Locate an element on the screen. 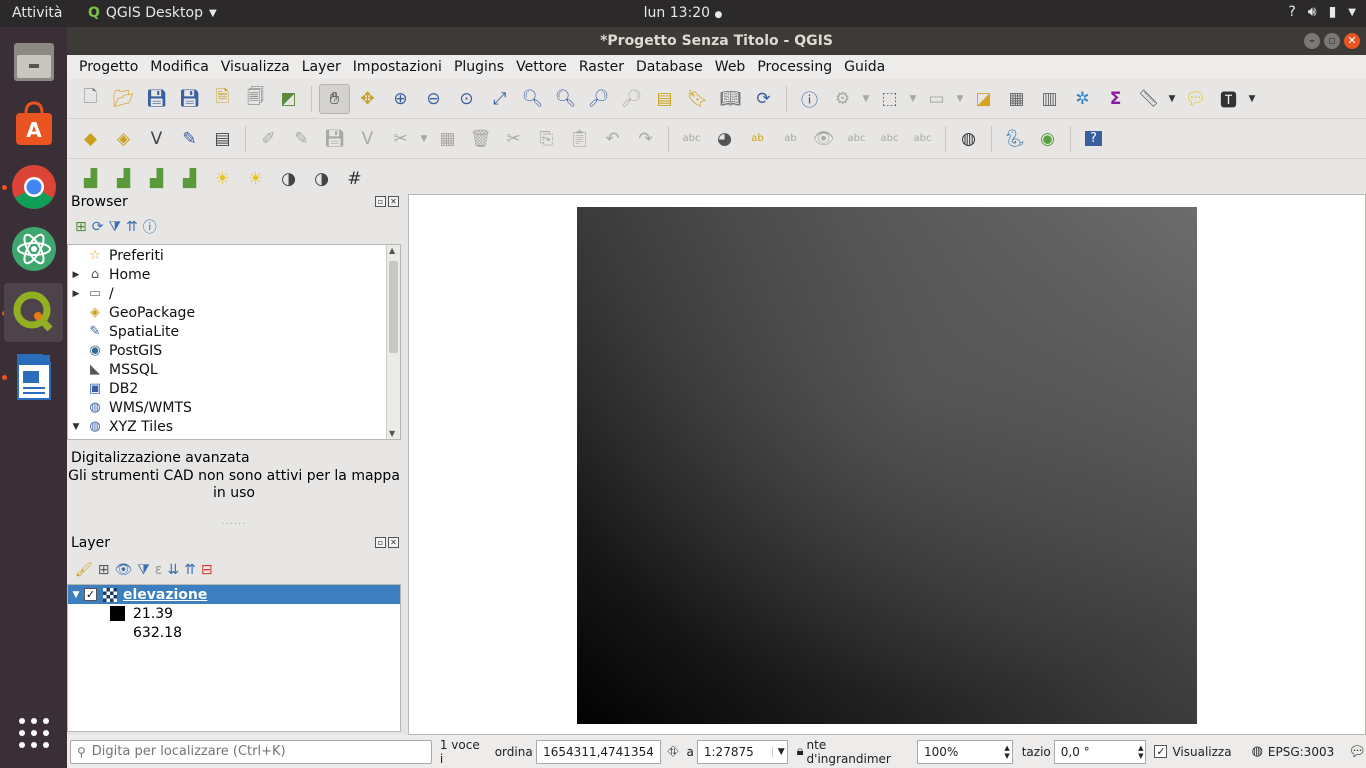 The width and height of the screenshot is (1366, 768). measure-icon: 📏︎ is located at coordinates (1148, 99).